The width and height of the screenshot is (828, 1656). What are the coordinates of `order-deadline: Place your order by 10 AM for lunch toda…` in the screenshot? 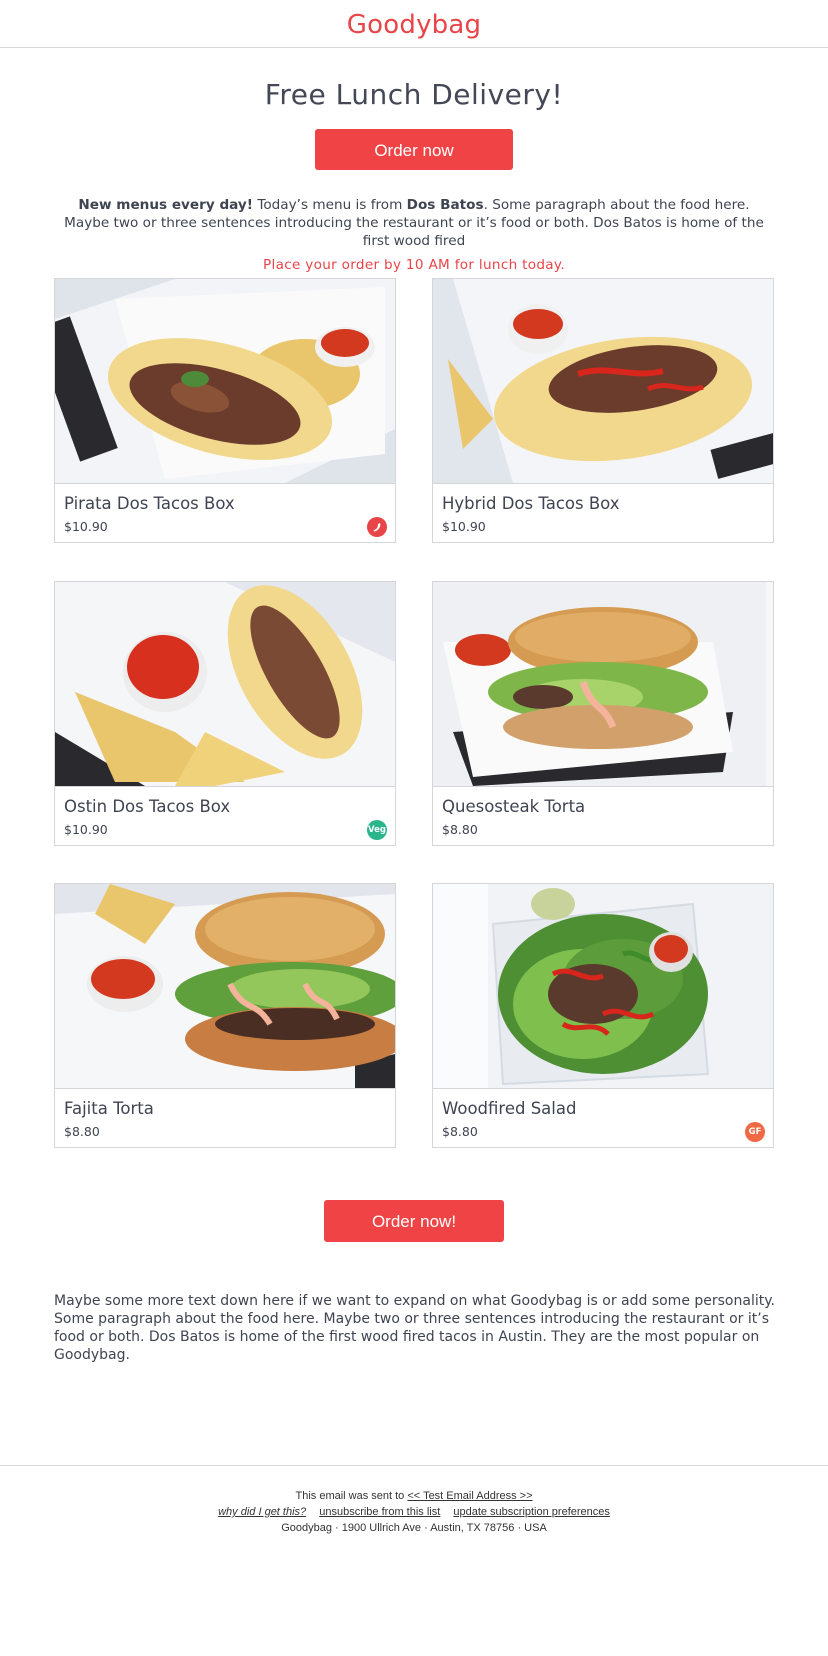 It's located at (414, 265).